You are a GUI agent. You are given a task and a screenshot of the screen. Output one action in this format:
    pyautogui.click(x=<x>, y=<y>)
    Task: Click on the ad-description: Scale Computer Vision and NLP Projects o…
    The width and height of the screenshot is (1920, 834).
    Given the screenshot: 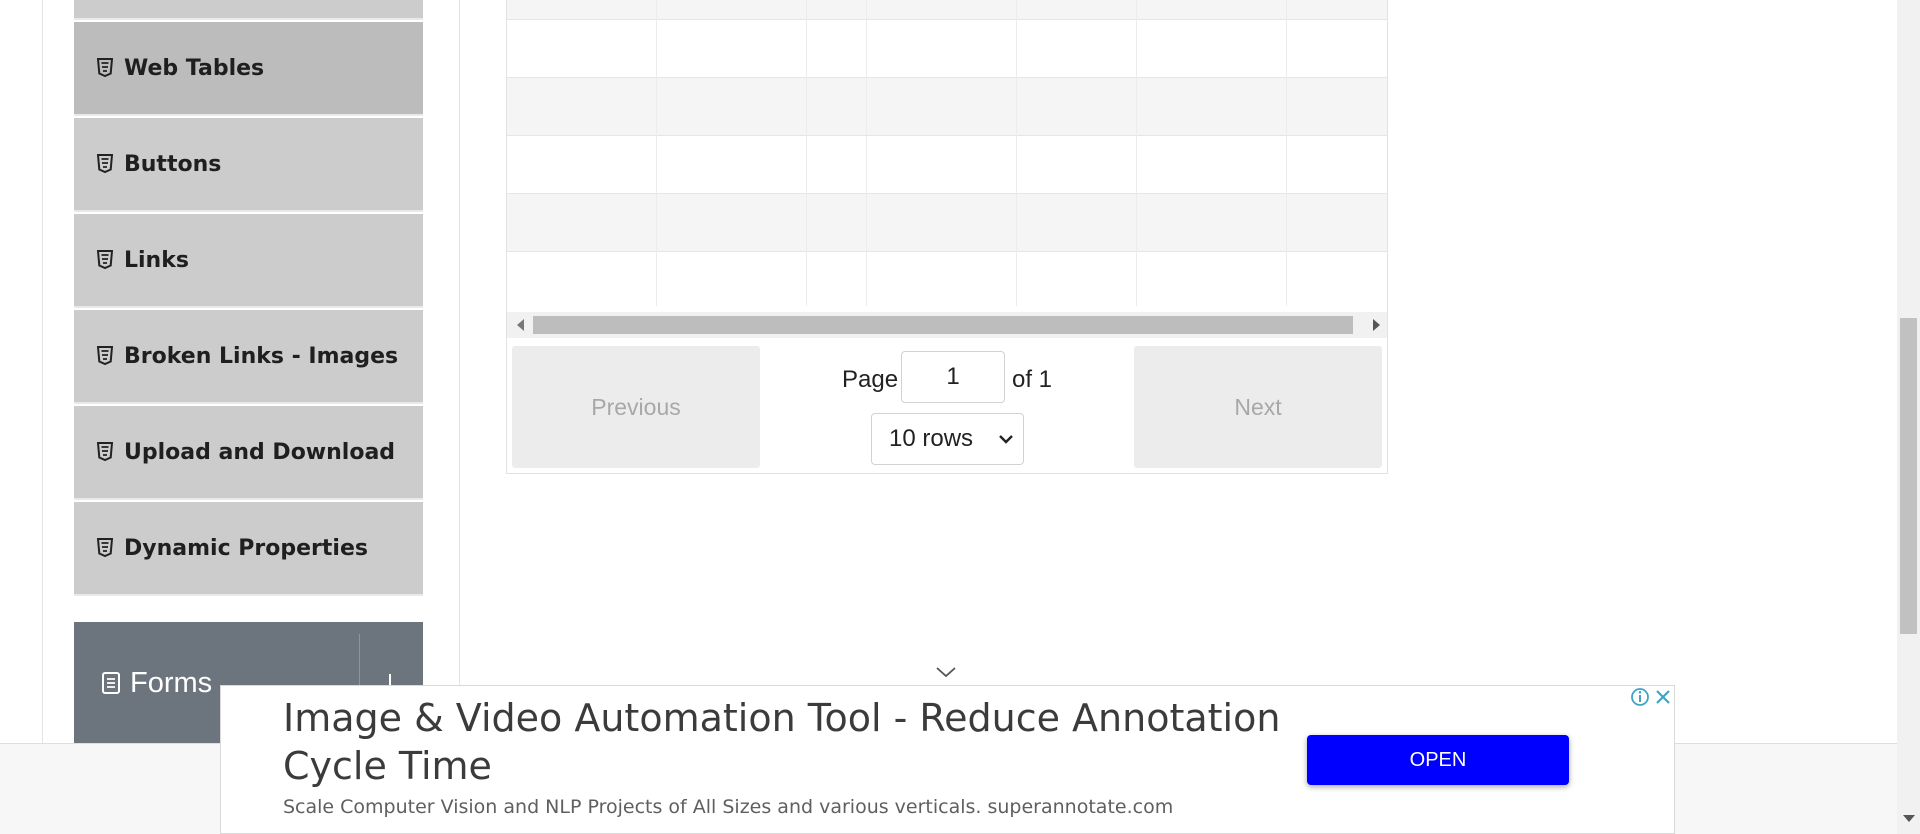 What is the action you would take?
    pyautogui.click(x=728, y=807)
    